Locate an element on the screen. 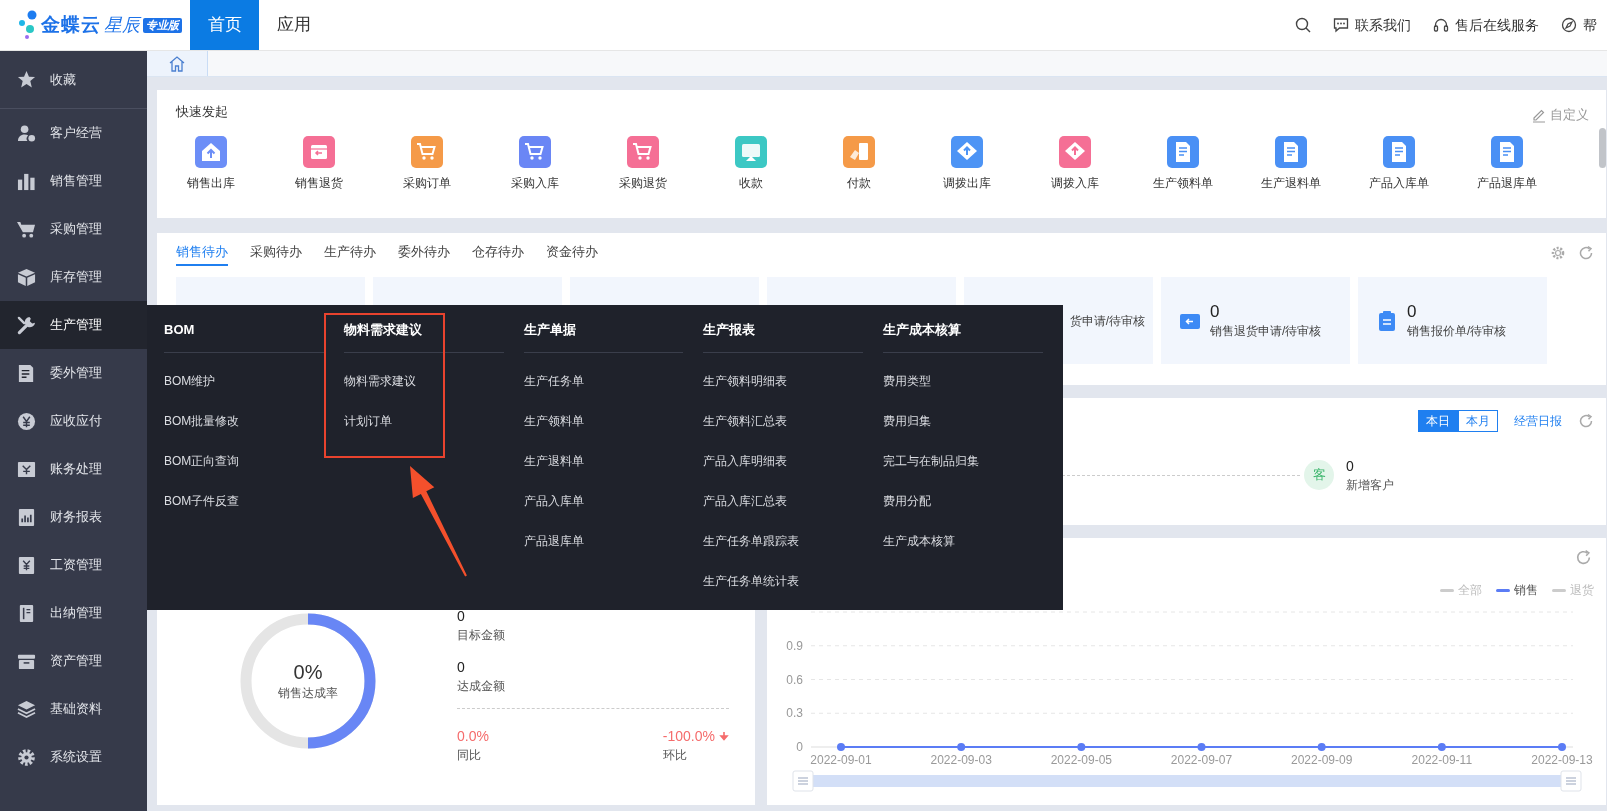 The width and height of the screenshot is (1607, 811). card-label: 销售报价单/待审核 is located at coordinates (1457, 331).